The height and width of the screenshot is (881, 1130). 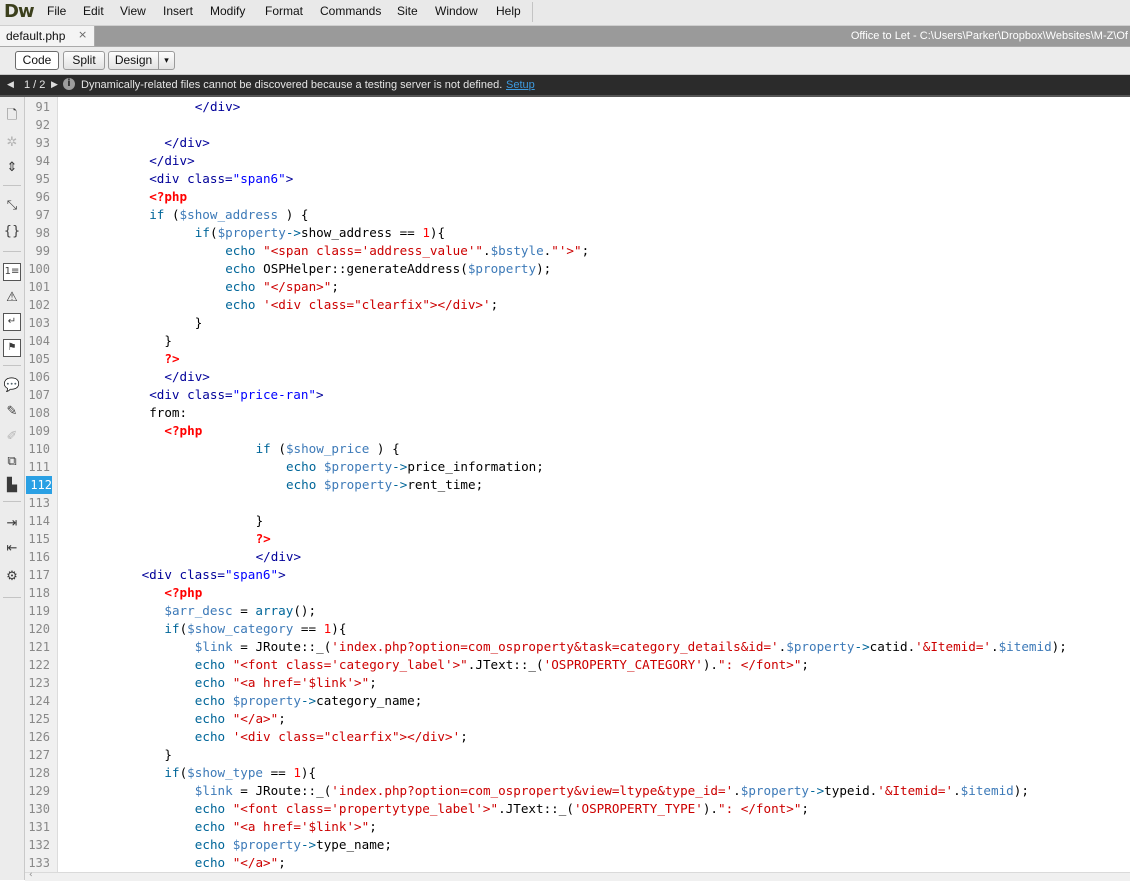 I want to click on menu-view: View, so click(x=133, y=11).